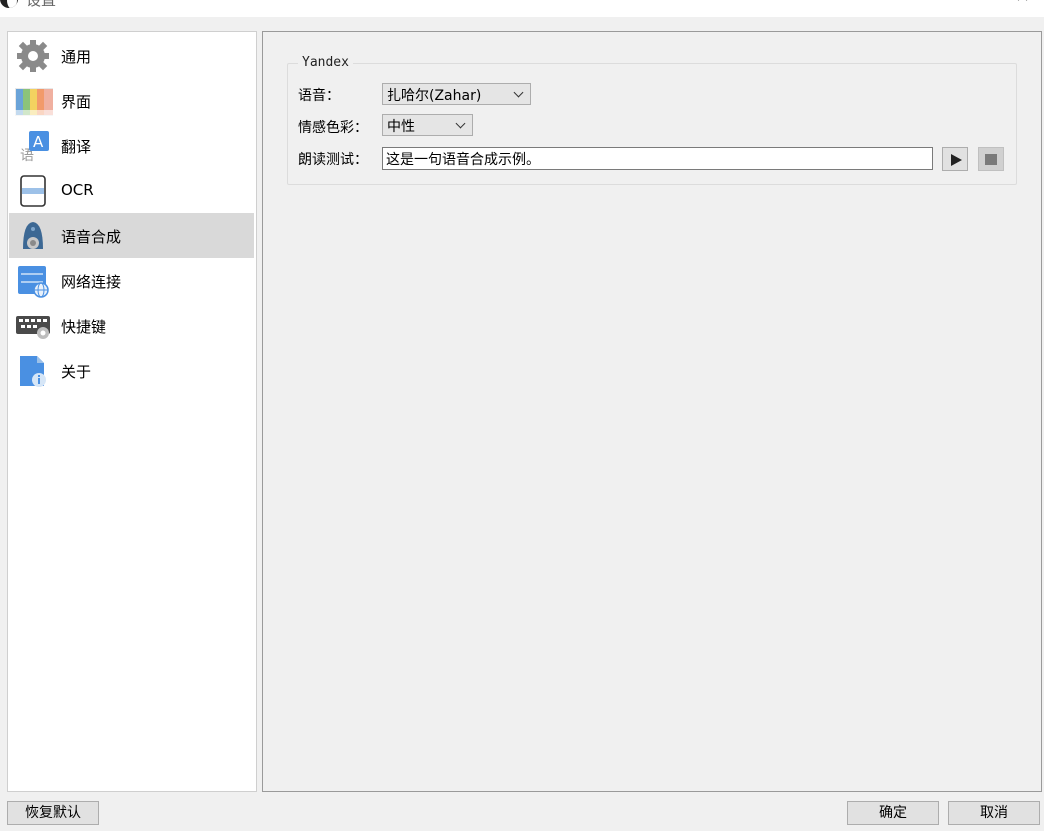 This screenshot has width=1044, height=831. I want to click on network-icon, so click(33, 282).